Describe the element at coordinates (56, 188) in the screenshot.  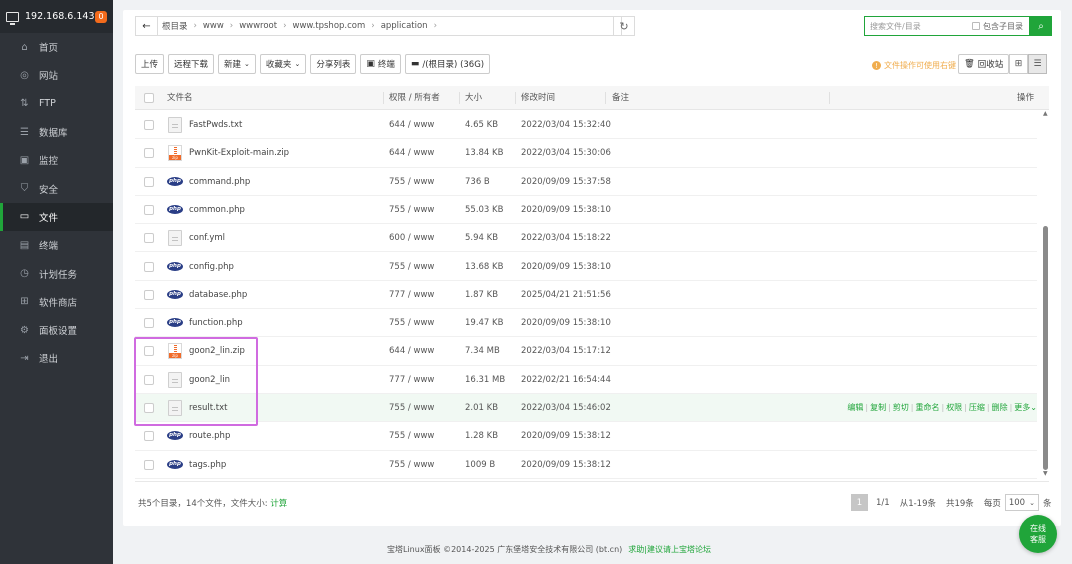
I see `sidebar-item-5: ⛉ 安全` at that location.